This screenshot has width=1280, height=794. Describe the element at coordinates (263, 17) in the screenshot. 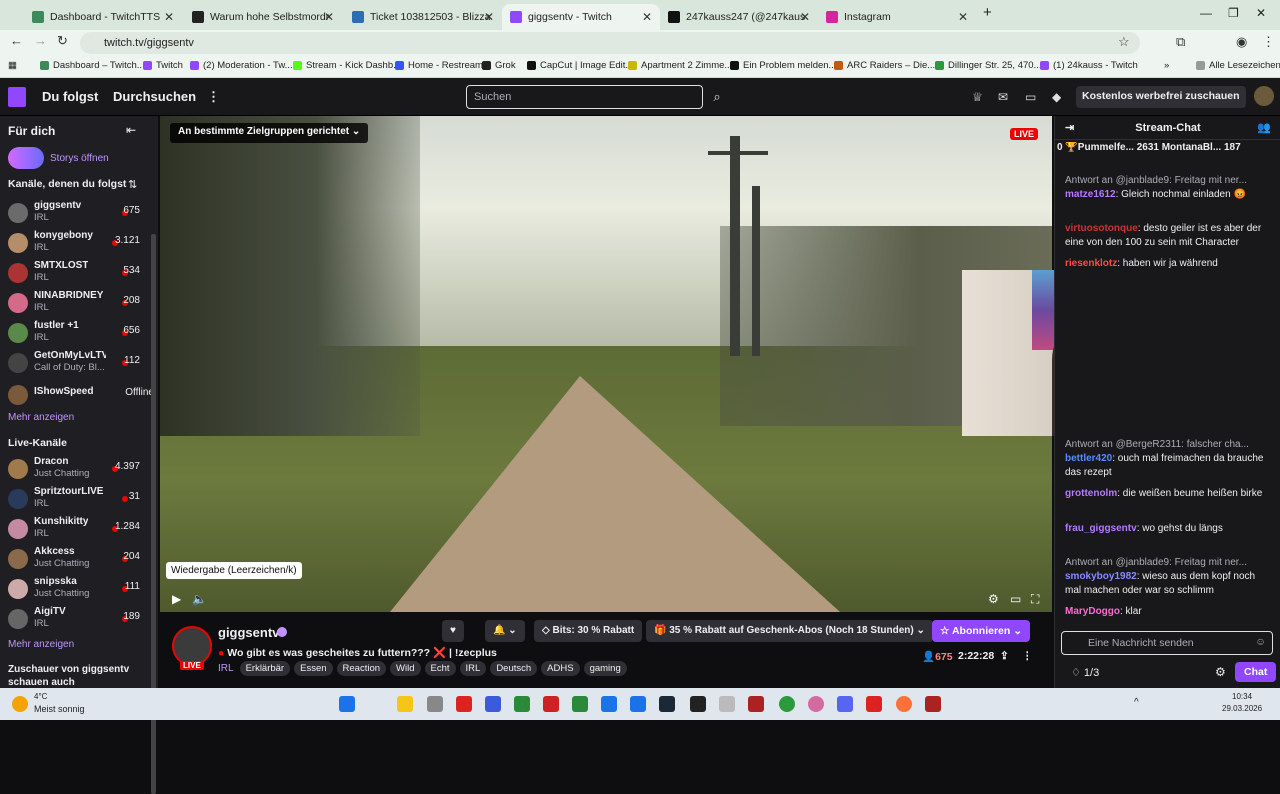

I see `browser-tab: Warum hohe Selbstmordrat ✕` at that location.